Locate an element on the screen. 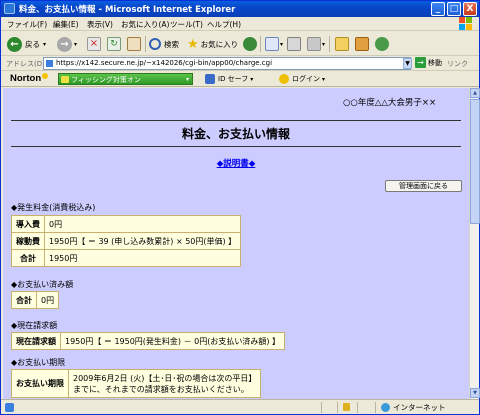 The height and width of the screenshot is (415, 480). paid-heading: ◆お支払い済み額 is located at coordinates (42, 284).